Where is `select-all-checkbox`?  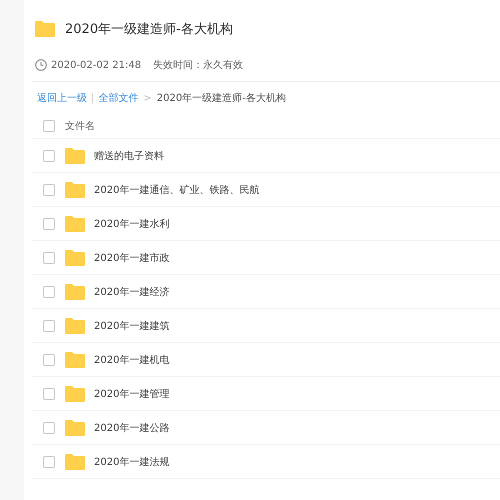 select-all-checkbox is located at coordinates (49, 126).